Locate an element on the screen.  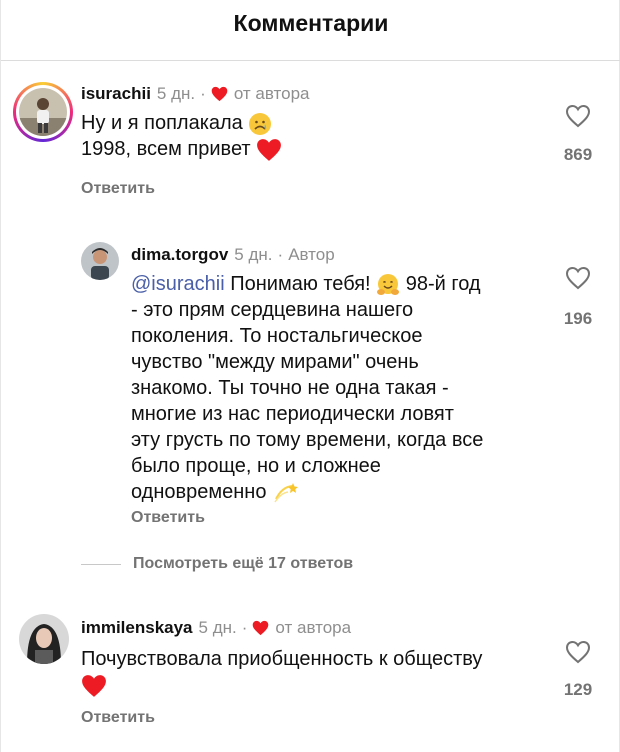
comment-line: 98-й год is located at coordinates (443, 284).